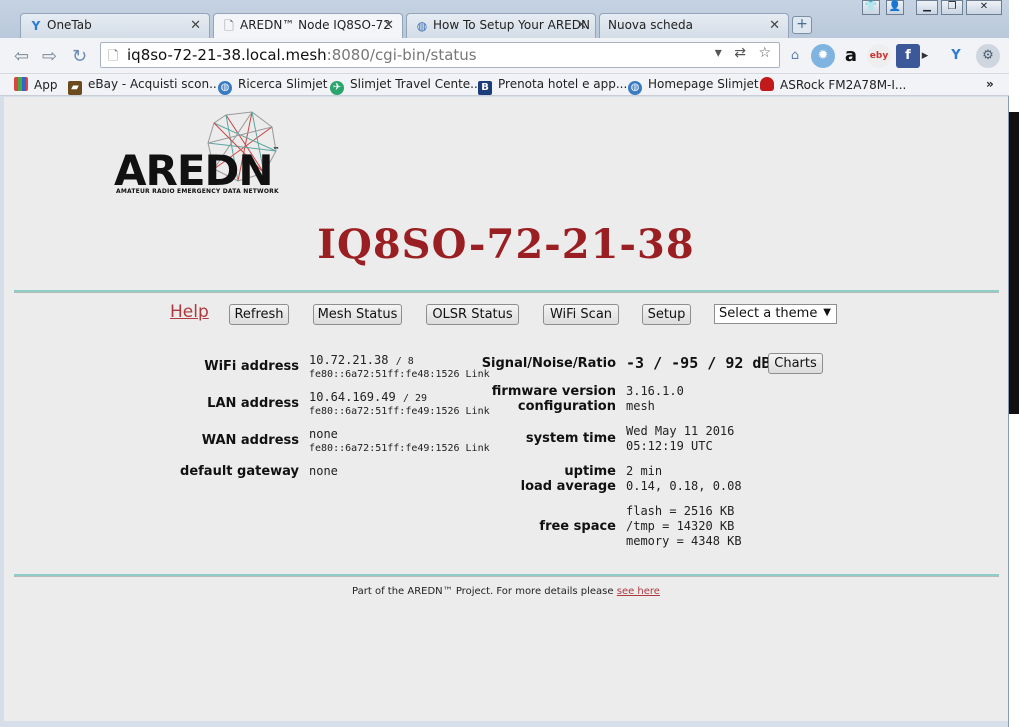  I want to click on dropdown-arrow-icon: ▾, so click(720, 53).